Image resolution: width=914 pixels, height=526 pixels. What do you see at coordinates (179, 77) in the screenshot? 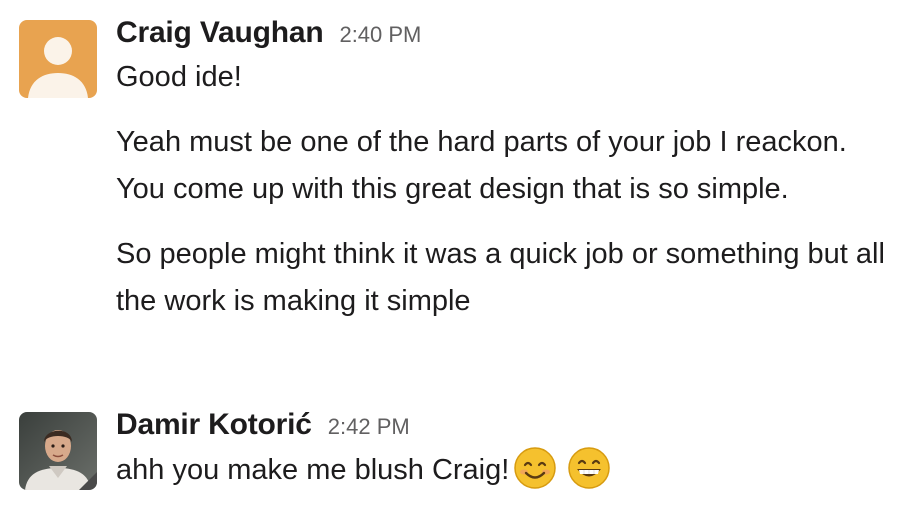
I see `message-text: Good ide!` at bounding box center [179, 77].